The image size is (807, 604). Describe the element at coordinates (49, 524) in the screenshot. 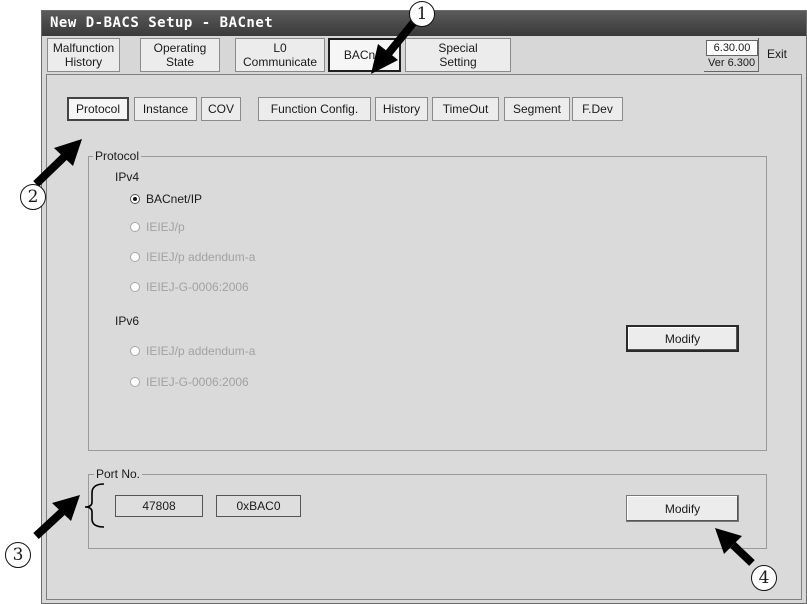

I see `arrow-3-shaft` at that location.